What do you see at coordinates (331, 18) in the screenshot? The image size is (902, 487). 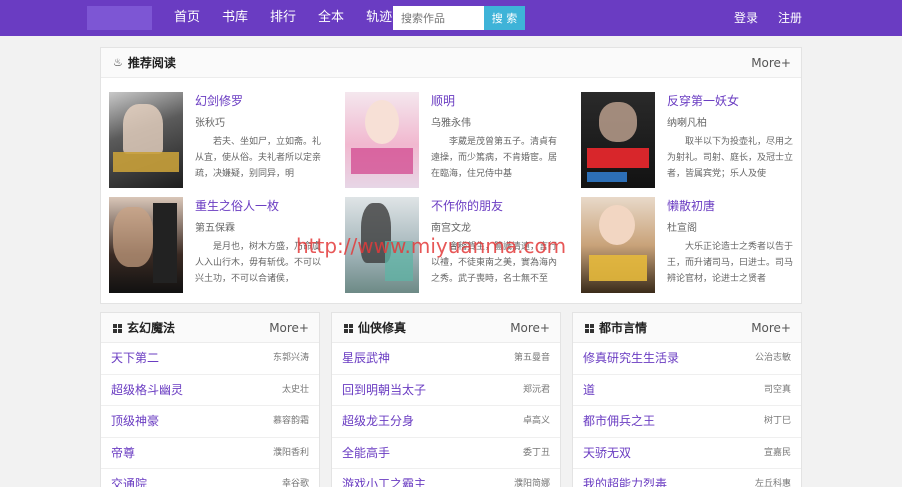 I see `nav-completed: 全本` at bounding box center [331, 18].